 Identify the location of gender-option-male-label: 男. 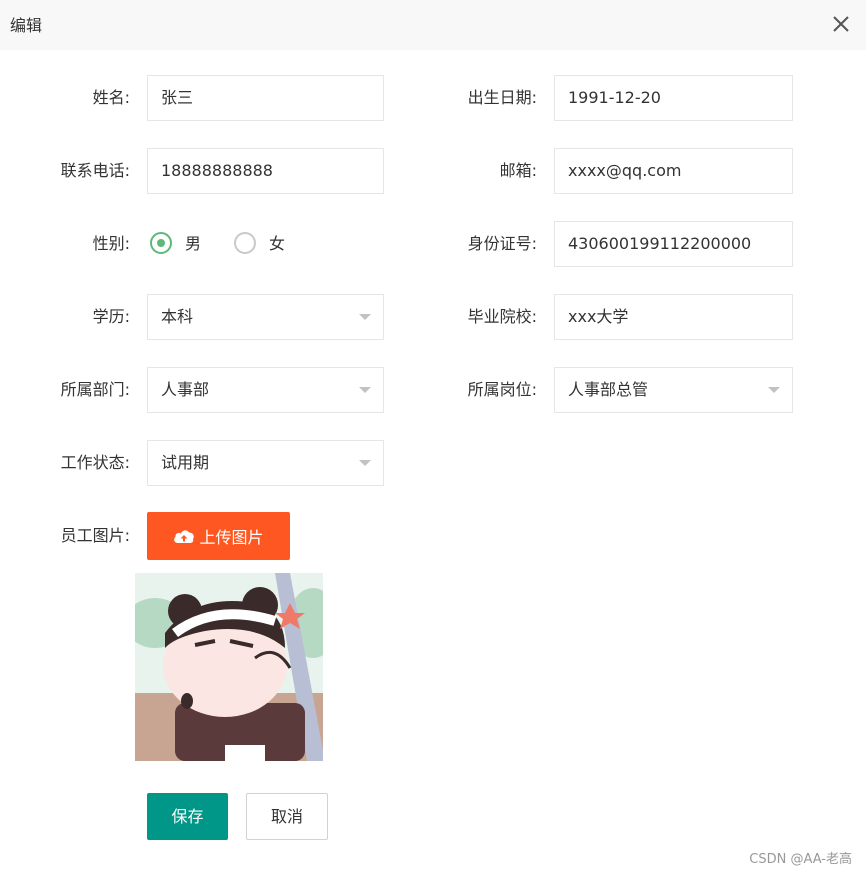
(193, 244).